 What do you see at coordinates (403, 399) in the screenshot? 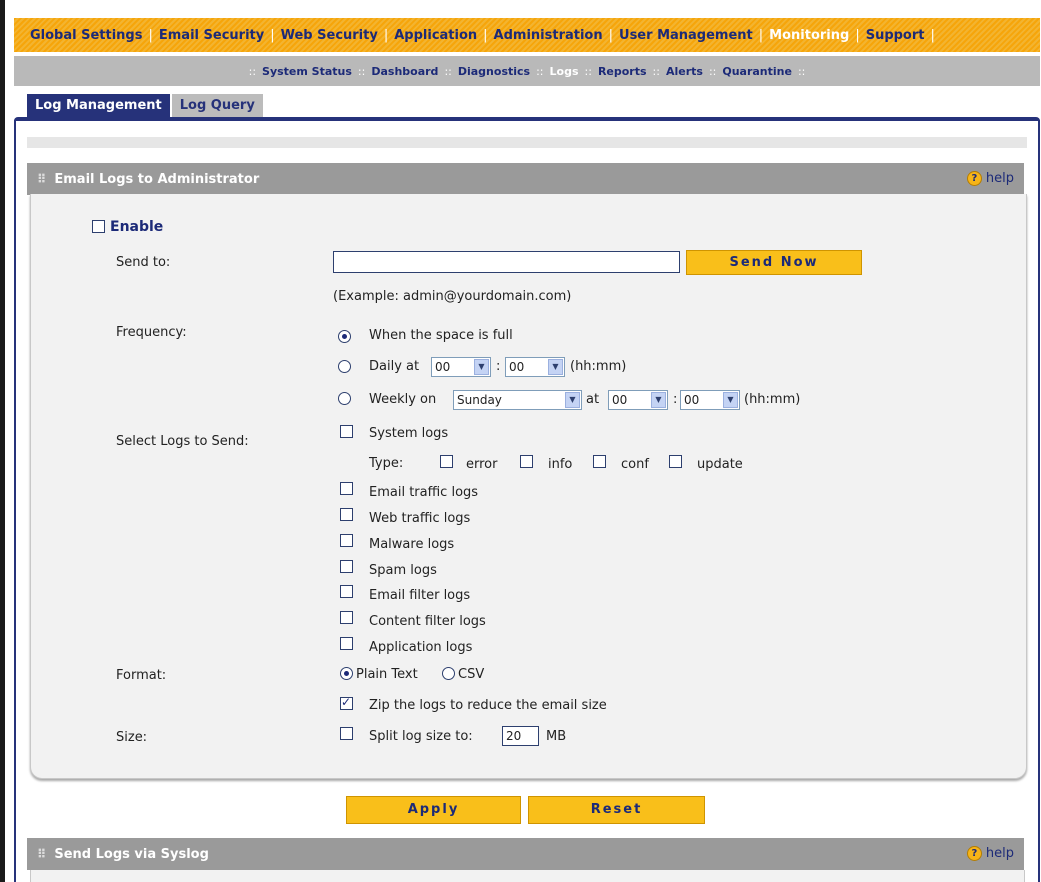
I see `frequency-weekly-label: Weekly on` at bounding box center [403, 399].